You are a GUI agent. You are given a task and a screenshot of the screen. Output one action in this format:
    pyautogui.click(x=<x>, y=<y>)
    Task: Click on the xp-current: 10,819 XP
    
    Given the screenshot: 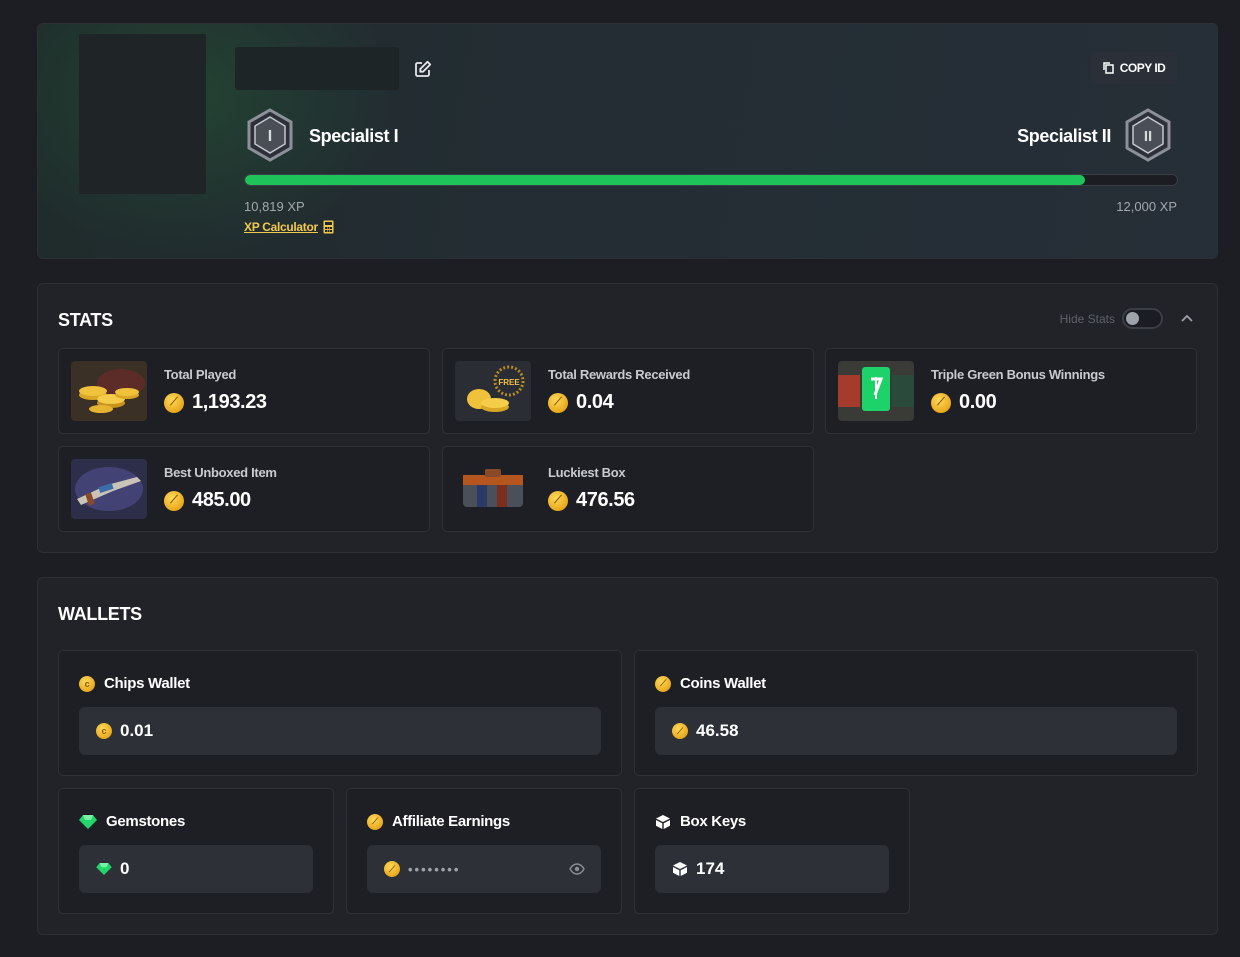 What is the action you would take?
    pyautogui.click(x=274, y=206)
    